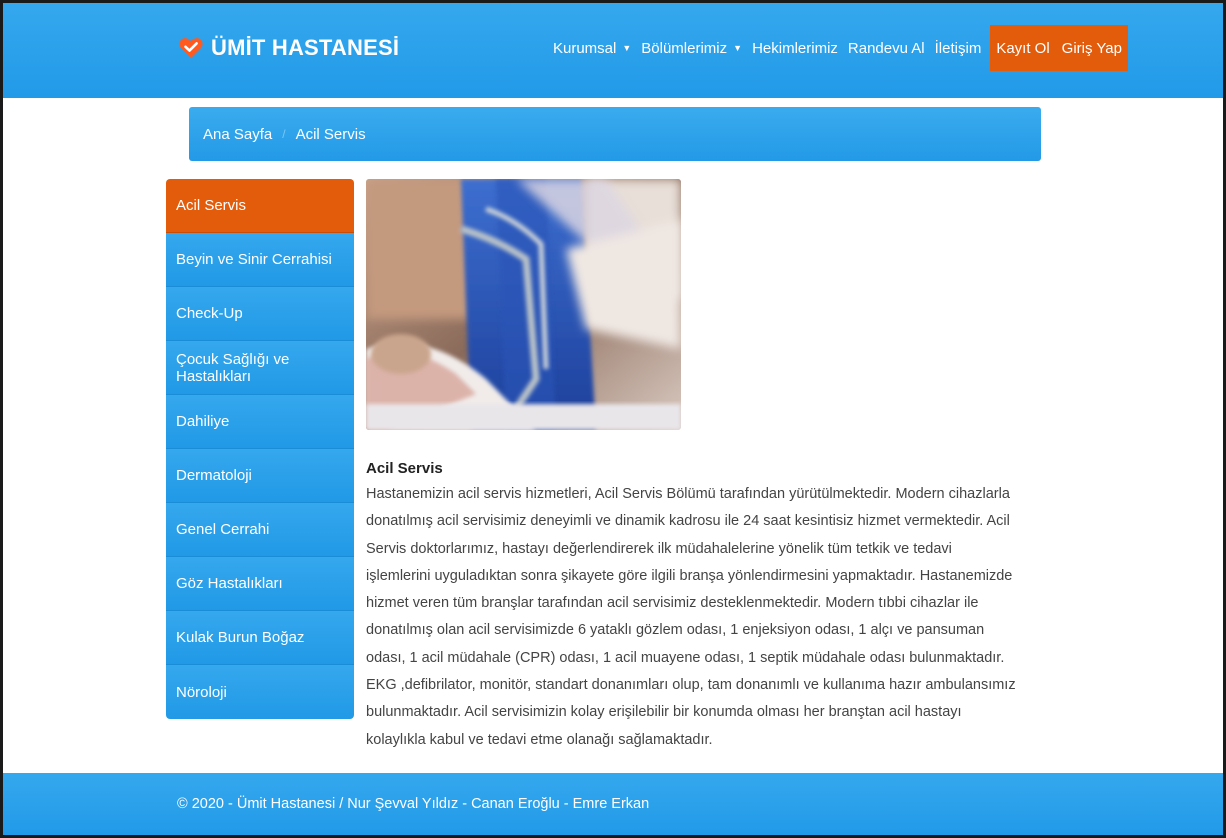  Describe the element at coordinates (404, 468) in the screenshot. I see `content-title: Acil Servis` at that location.